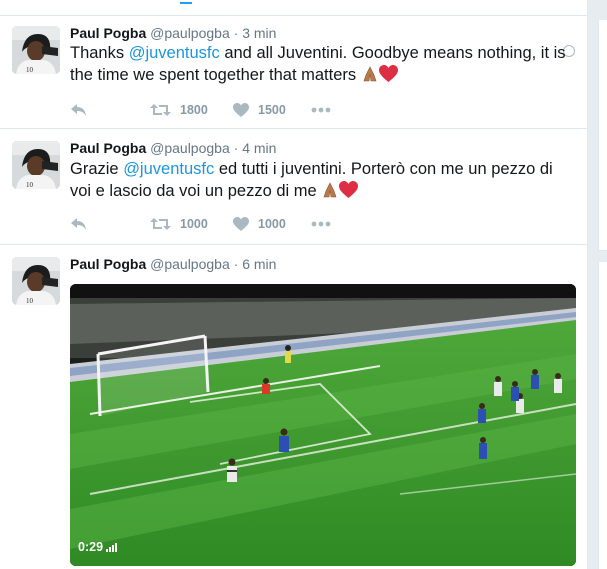 Image resolution: width=607 pixels, height=569 pixels. I want to click on timestamp: 4 min, so click(259, 148).